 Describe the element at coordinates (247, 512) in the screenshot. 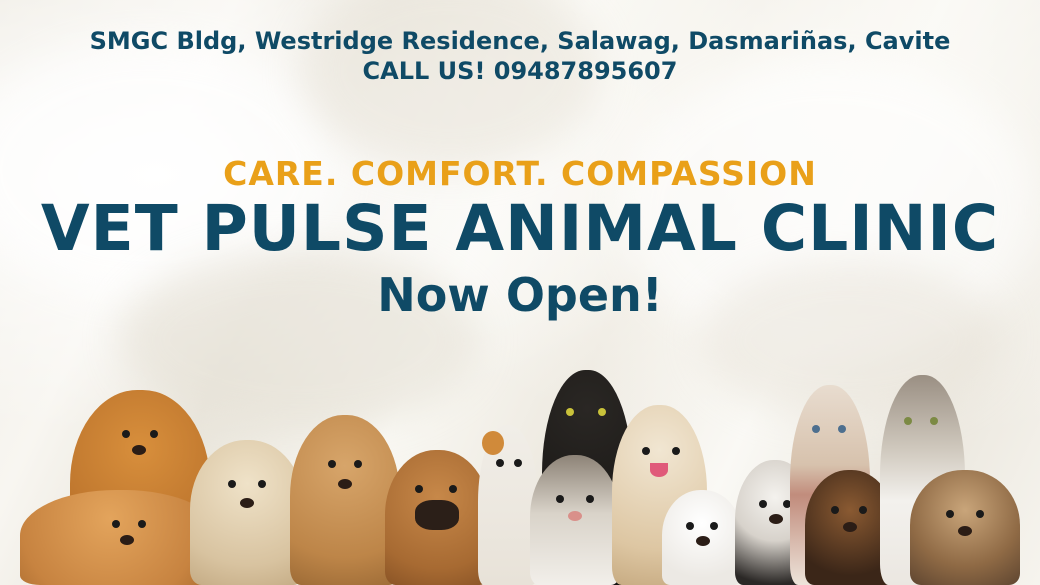

I see `cocker-spaniel-cream-image` at that location.